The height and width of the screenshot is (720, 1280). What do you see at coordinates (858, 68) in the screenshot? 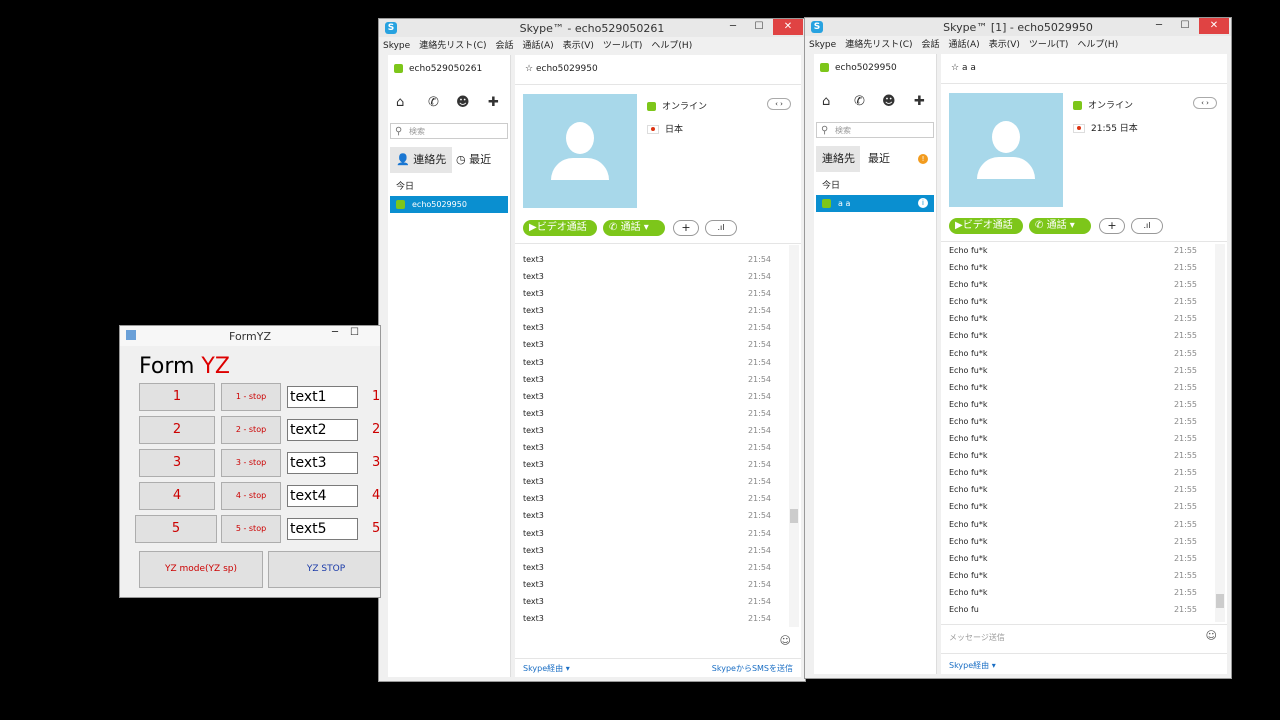
I see `self-profile: echo5029950` at bounding box center [858, 68].